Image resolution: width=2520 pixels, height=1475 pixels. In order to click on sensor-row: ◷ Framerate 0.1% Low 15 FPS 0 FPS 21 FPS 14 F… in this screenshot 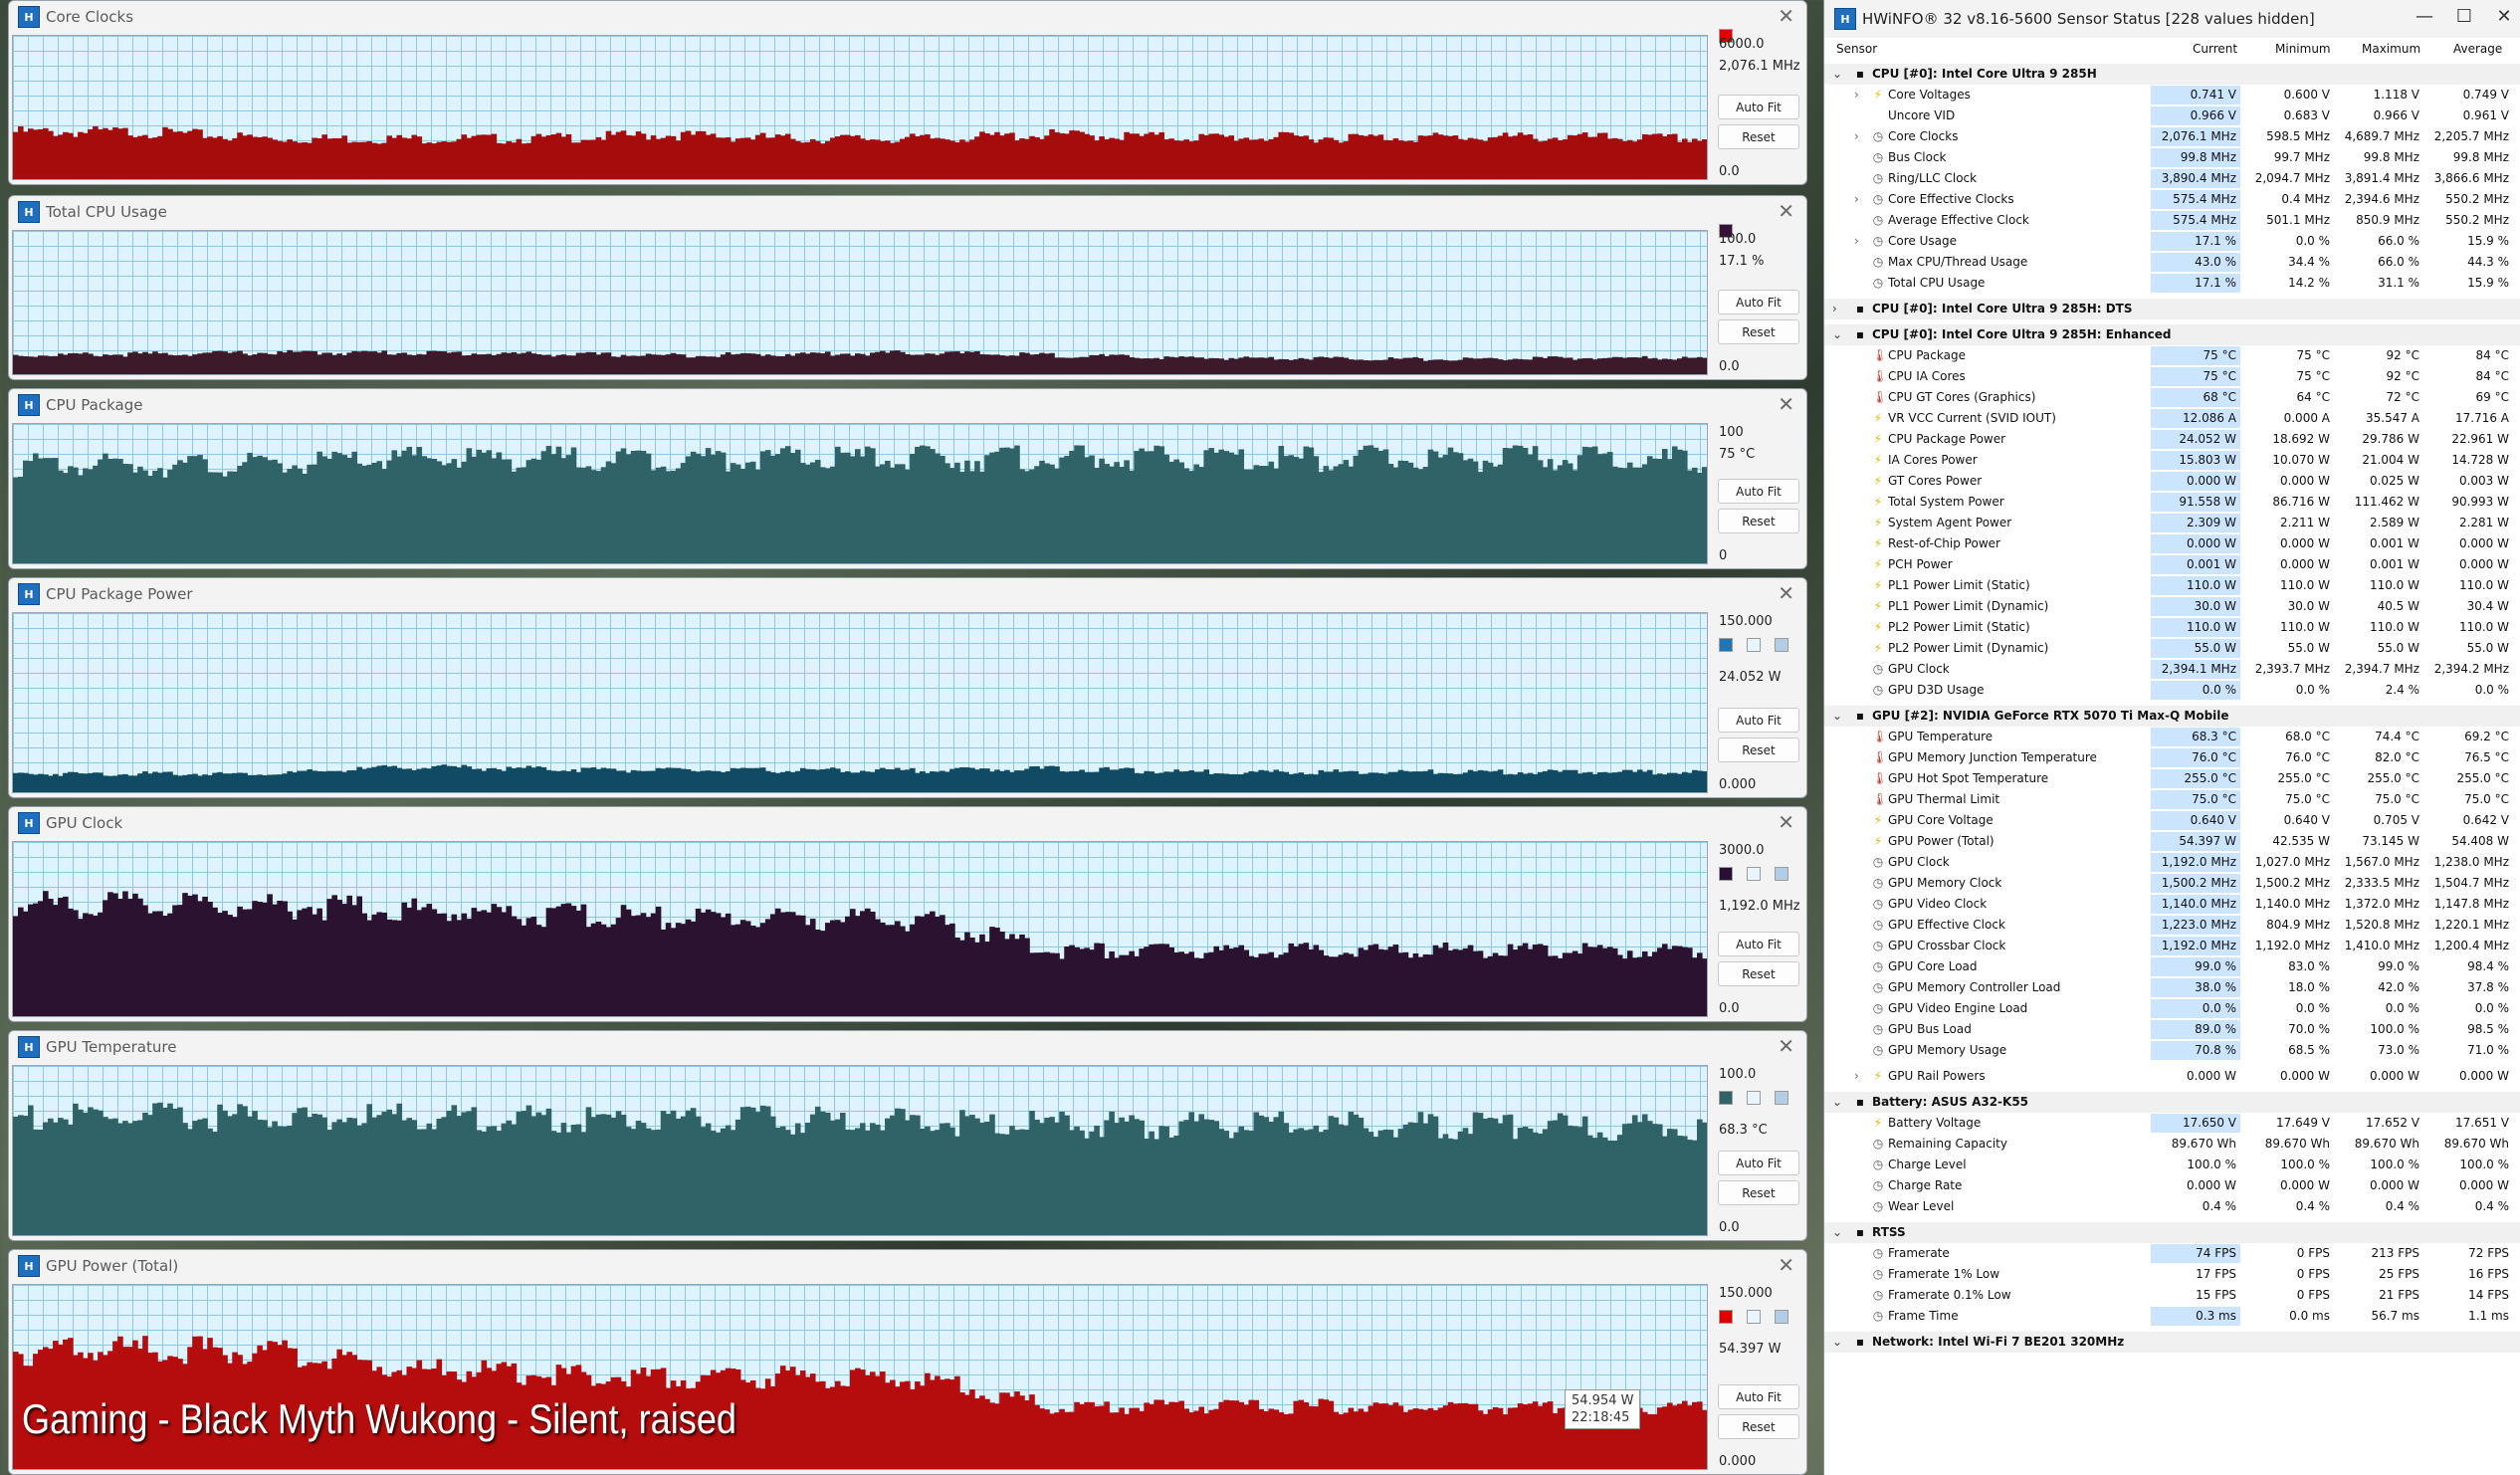, I will do `click(2172, 1295)`.